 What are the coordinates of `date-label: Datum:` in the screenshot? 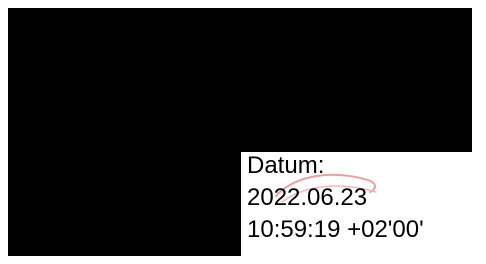 It's located at (286, 165).